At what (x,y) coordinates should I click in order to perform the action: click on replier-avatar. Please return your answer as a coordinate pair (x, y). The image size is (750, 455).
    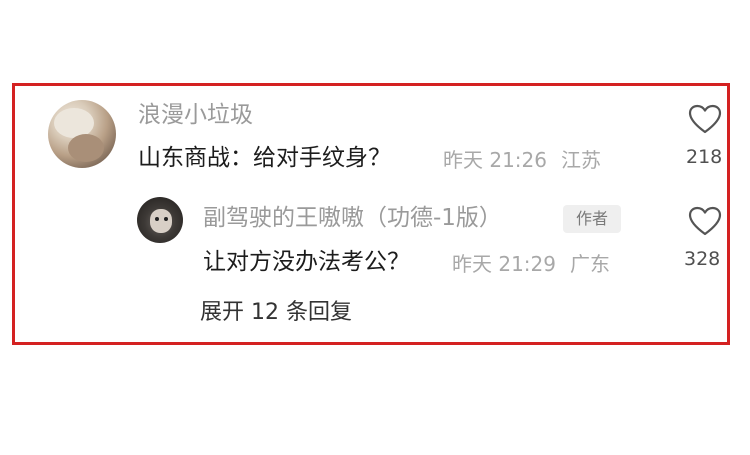
    Looking at the image, I should click on (160, 220).